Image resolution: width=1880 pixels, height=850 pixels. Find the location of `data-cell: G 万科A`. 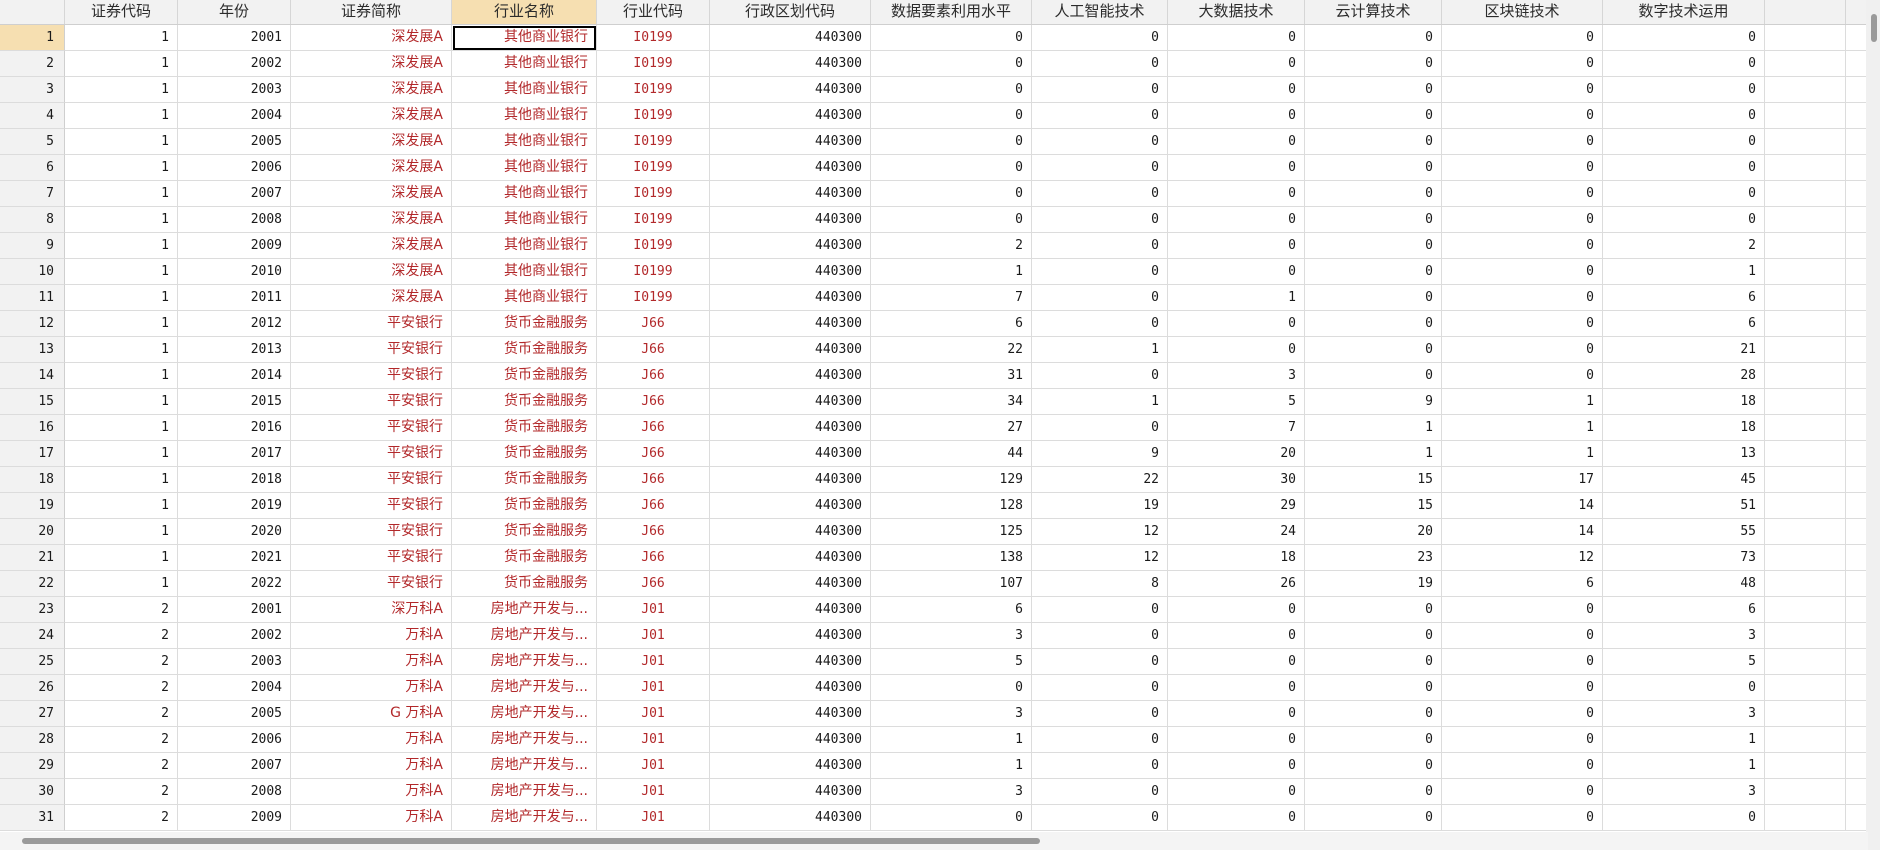

data-cell: G 万科A is located at coordinates (371, 714).